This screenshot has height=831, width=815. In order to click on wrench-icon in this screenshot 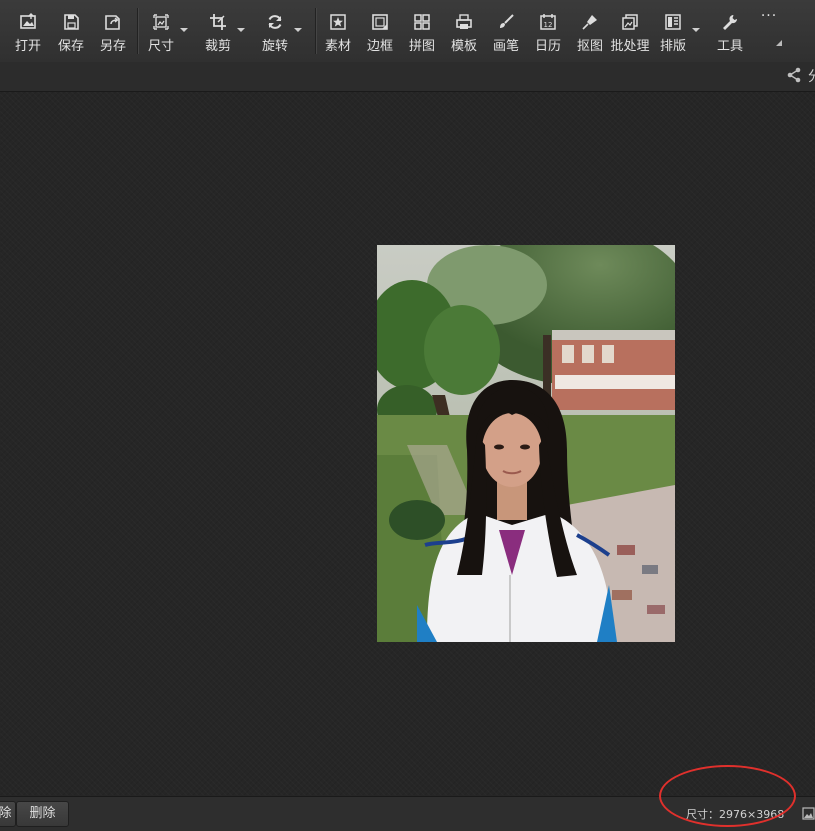, I will do `click(730, 22)`.